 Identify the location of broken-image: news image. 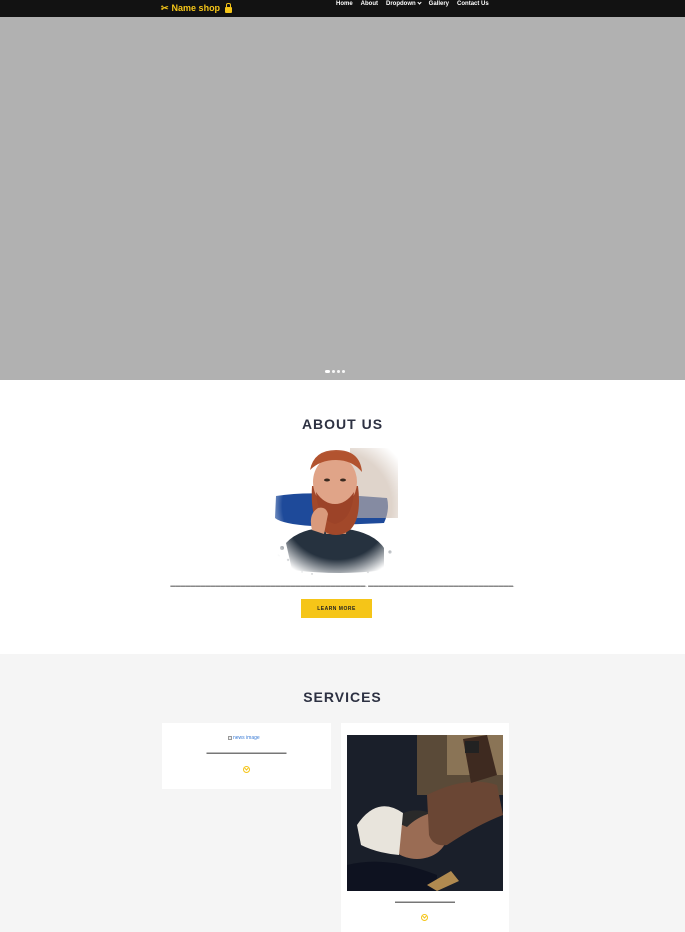
(244, 738).